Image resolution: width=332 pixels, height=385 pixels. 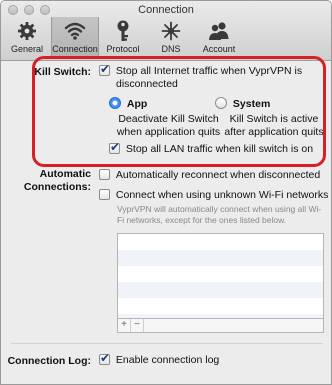 What do you see at coordinates (219, 31) in the screenshot?
I see `account-icon` at bounding box center [219, 31].